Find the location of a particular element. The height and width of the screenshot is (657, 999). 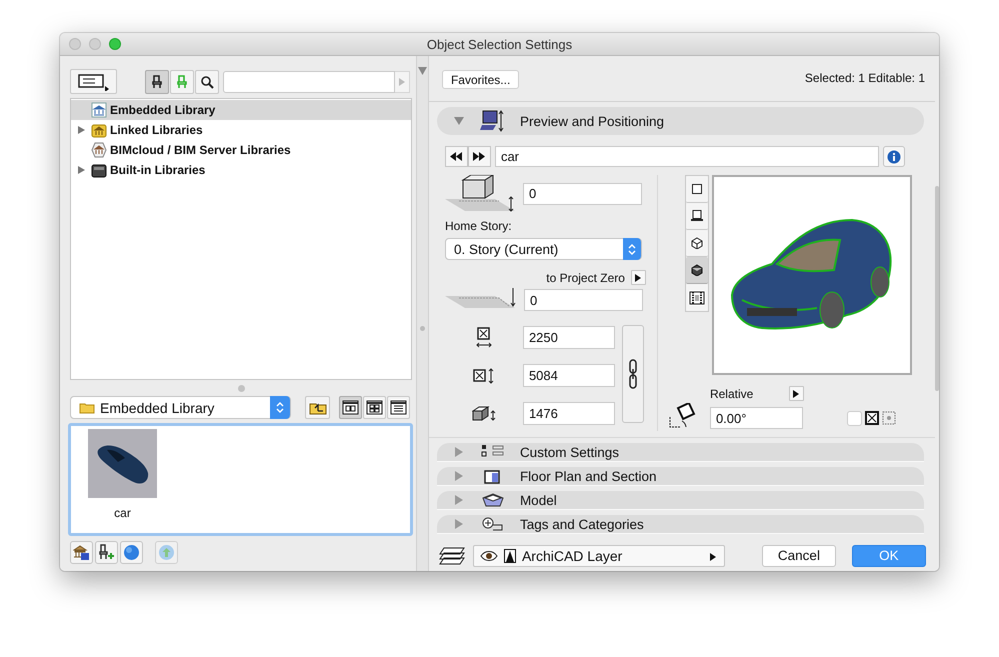

search-icon is located at coordinates (207, 81).